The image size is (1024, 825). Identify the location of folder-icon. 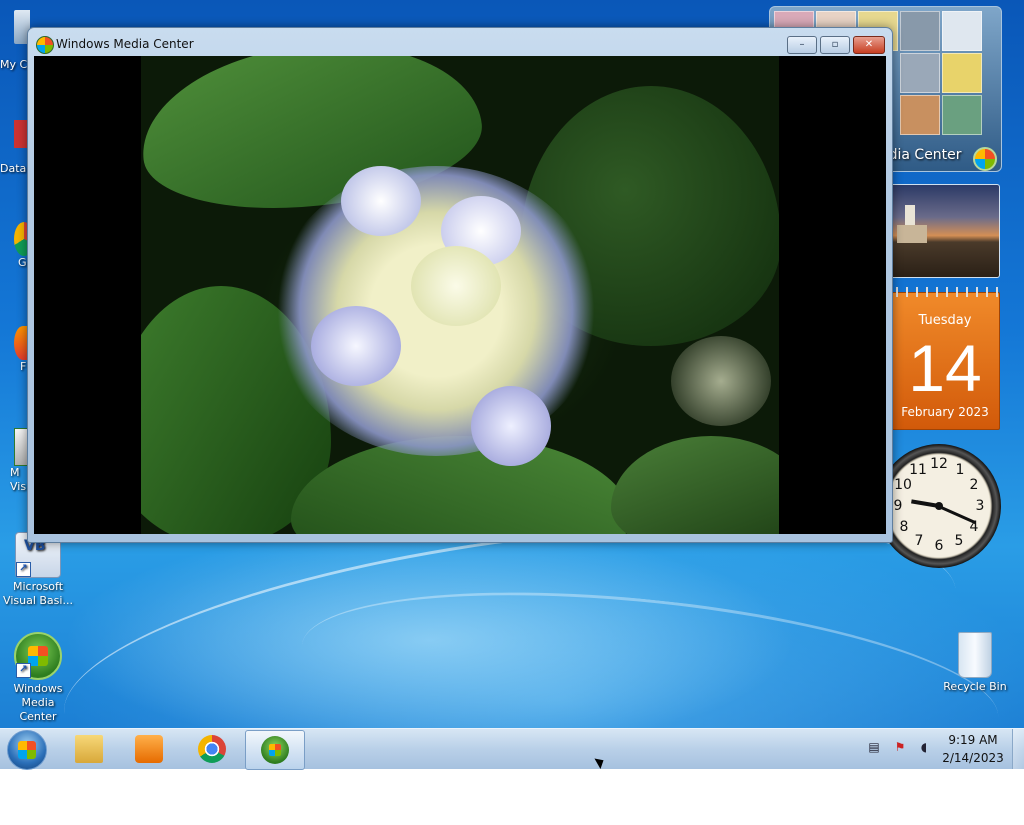
(89, 749).